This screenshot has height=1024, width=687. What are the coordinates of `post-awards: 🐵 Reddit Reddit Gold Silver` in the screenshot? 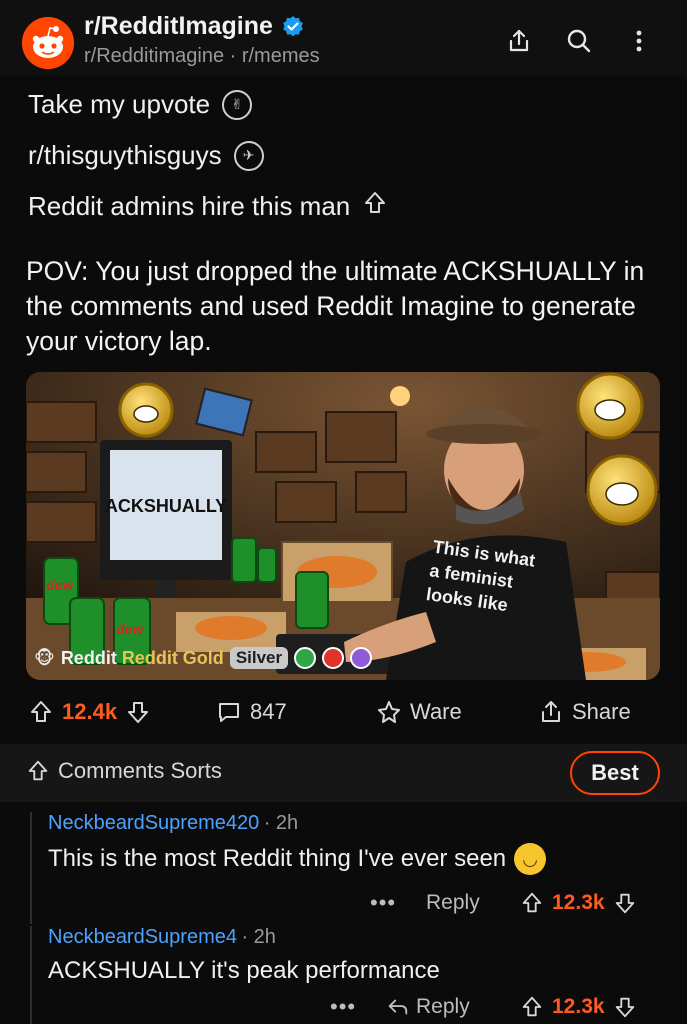 It's located at (203, 658).